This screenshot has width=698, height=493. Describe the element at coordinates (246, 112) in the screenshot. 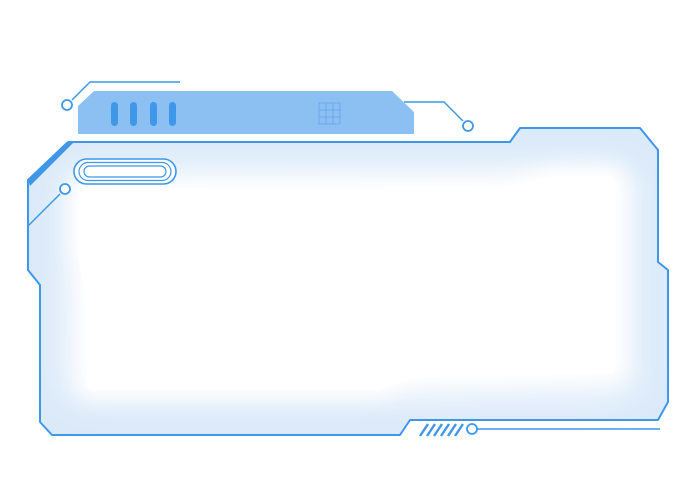

I see `top-tab` at that location.